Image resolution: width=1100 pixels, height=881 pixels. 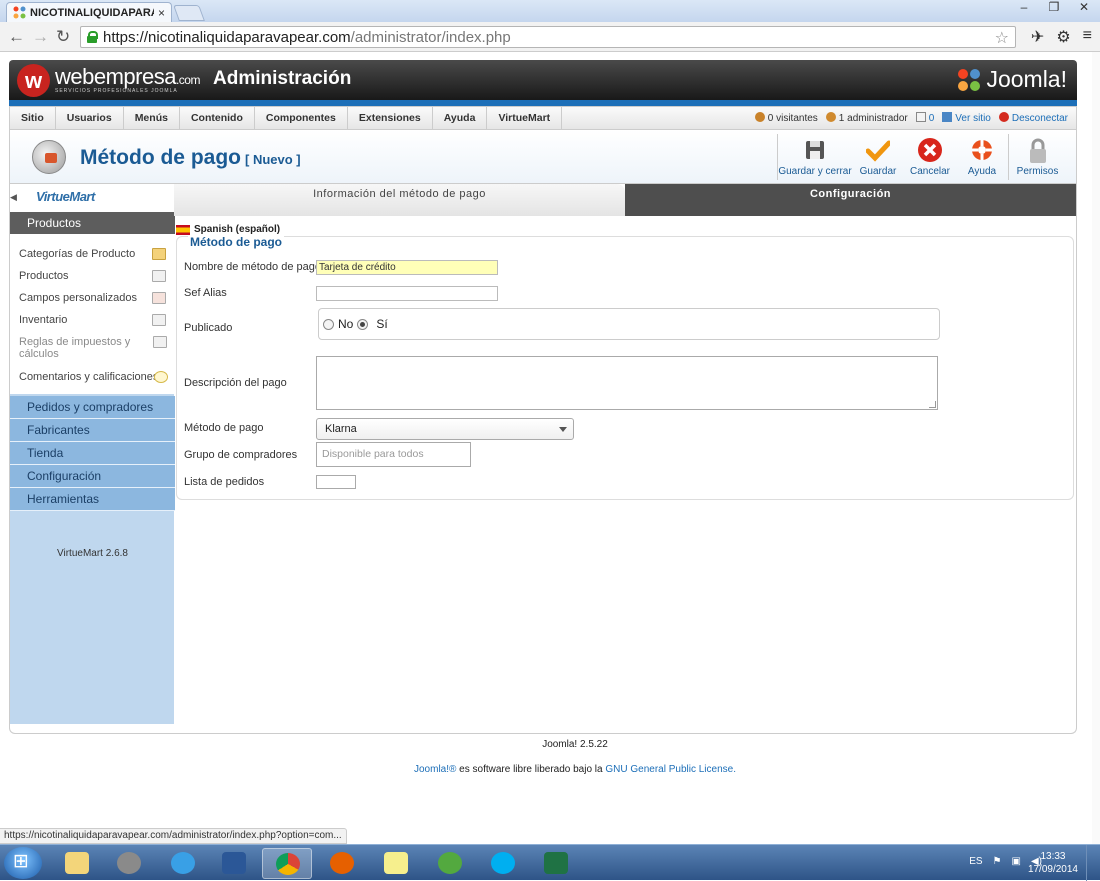 What do you see at coordinates (850, 200) in the screenshot?
I see `tab-config: Configuración` at bounding box center [850, 200].